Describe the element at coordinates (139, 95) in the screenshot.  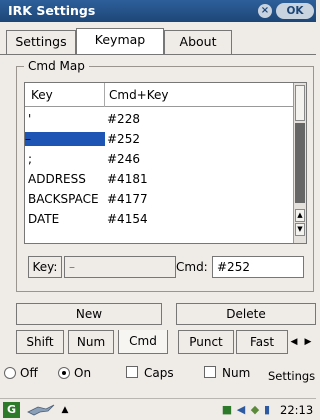
I see `column-header-cmd-key: Cmd+Key` at that location.